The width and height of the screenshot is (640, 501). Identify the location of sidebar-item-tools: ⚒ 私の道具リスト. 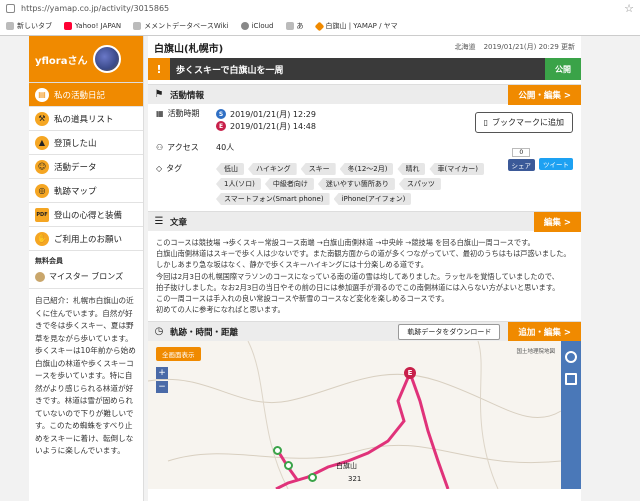
(86, 119).